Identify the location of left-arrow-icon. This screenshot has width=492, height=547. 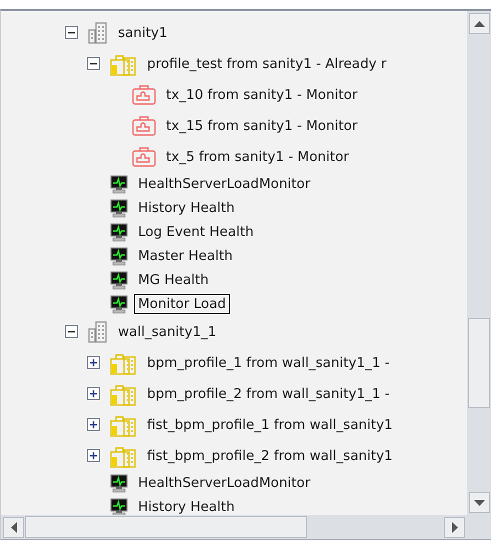
(13, 527).